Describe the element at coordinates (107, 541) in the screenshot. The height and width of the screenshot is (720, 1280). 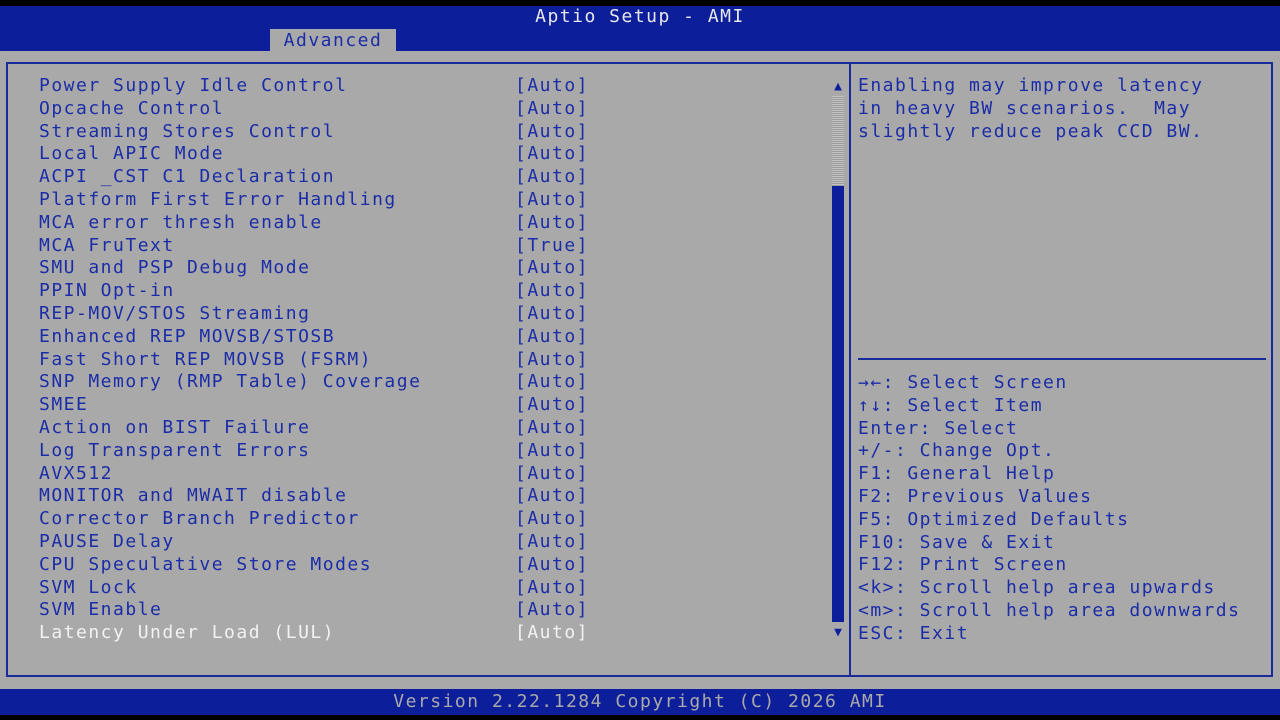
I see `setting-label: PAUSE Delay` at that location.